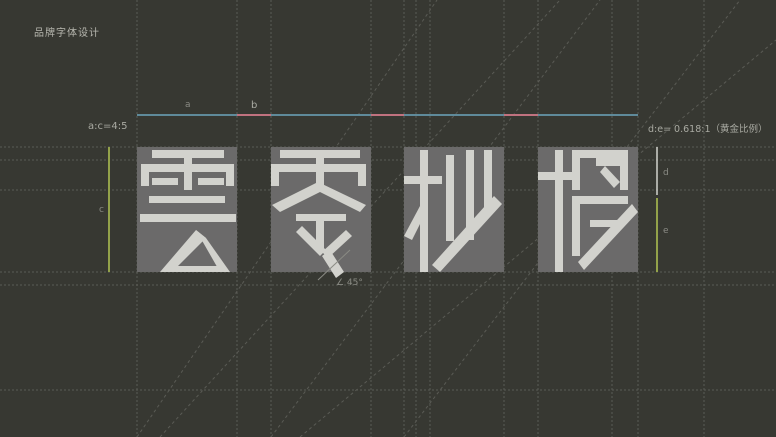 The image size is (776, 437). Describe the element at coordinates (708, 129) in the screenshot. I see `ratio-de-label: d:e= 0.618:1（黄金比例）` at that location.